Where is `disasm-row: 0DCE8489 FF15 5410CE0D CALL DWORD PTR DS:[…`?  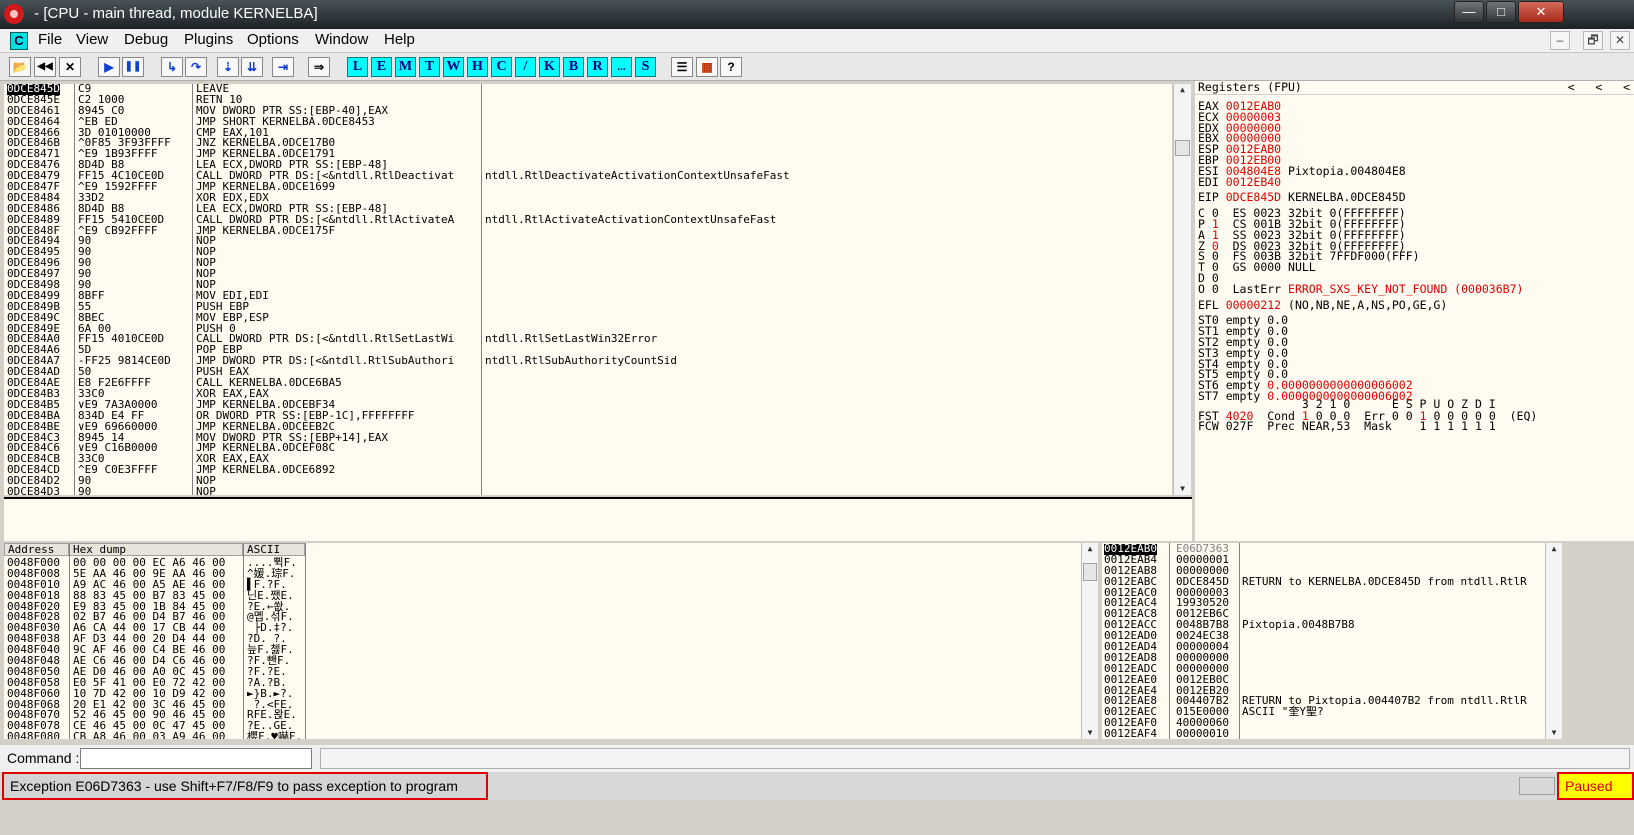
disasm-row: 0DCE8489 FF15 5410CE0D CALL DWORD PTR DS:[… is located at coordinates (588, 220).